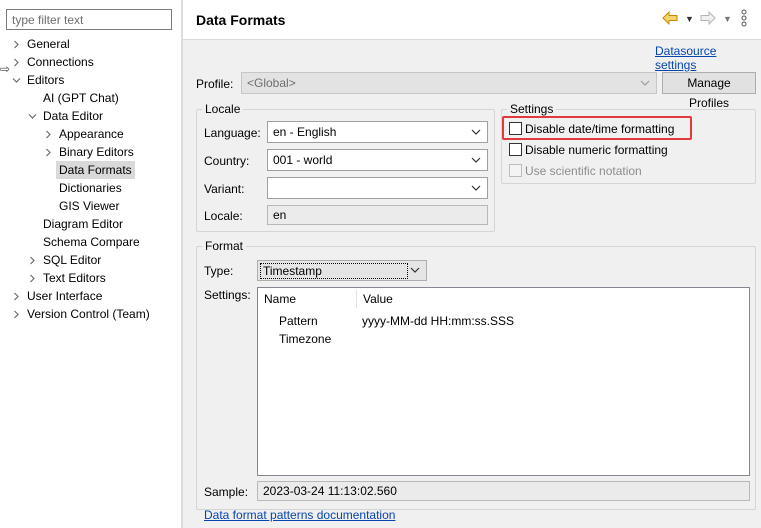 This screenshot has width=761, height=528. I want to click on variant-label: Variant:, so click(224, 189).